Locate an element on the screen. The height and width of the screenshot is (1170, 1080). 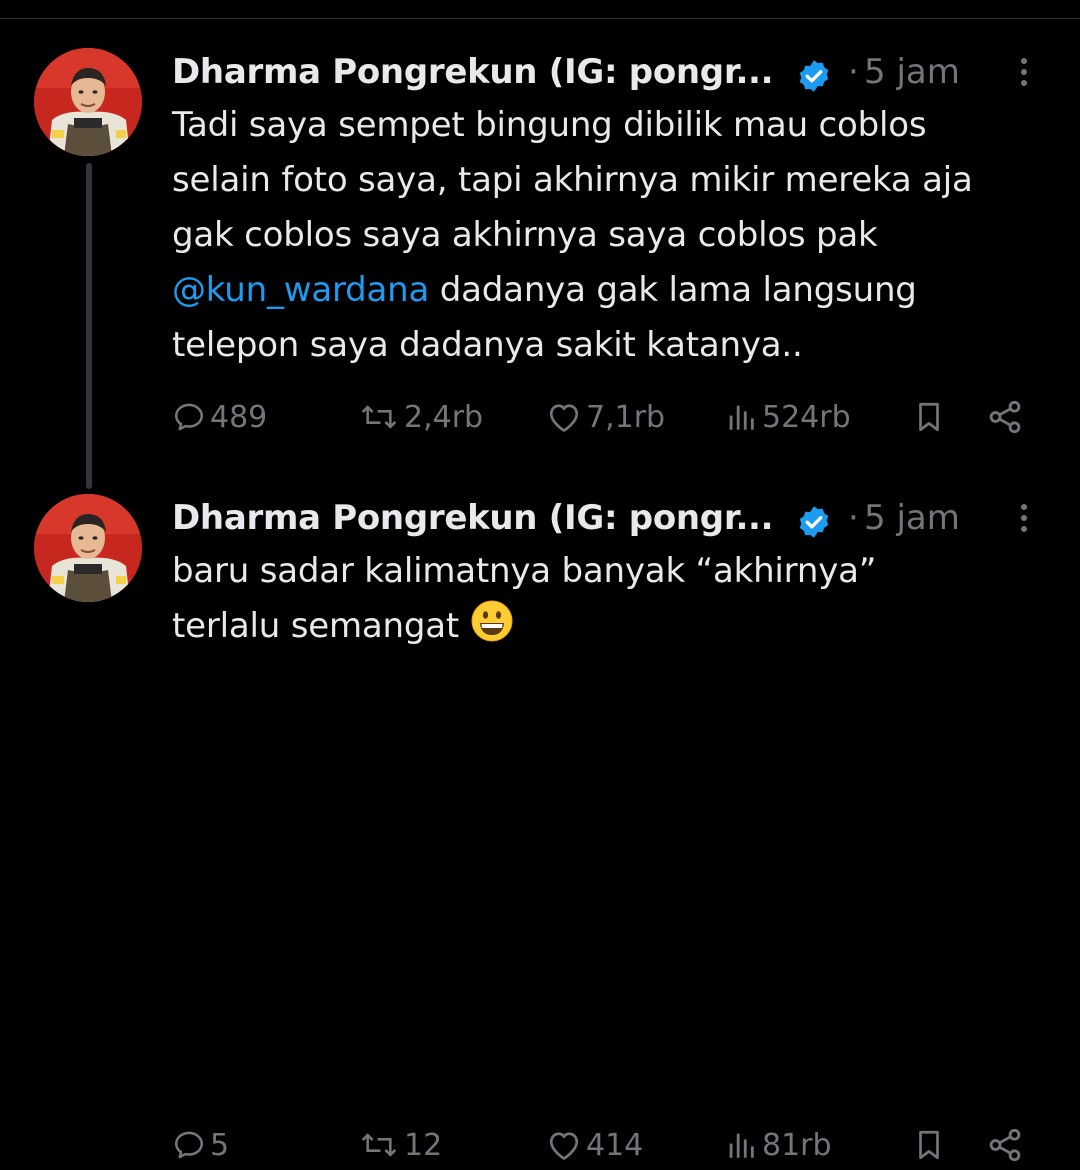
thread-connector-line is located at coordinates (89, 326).